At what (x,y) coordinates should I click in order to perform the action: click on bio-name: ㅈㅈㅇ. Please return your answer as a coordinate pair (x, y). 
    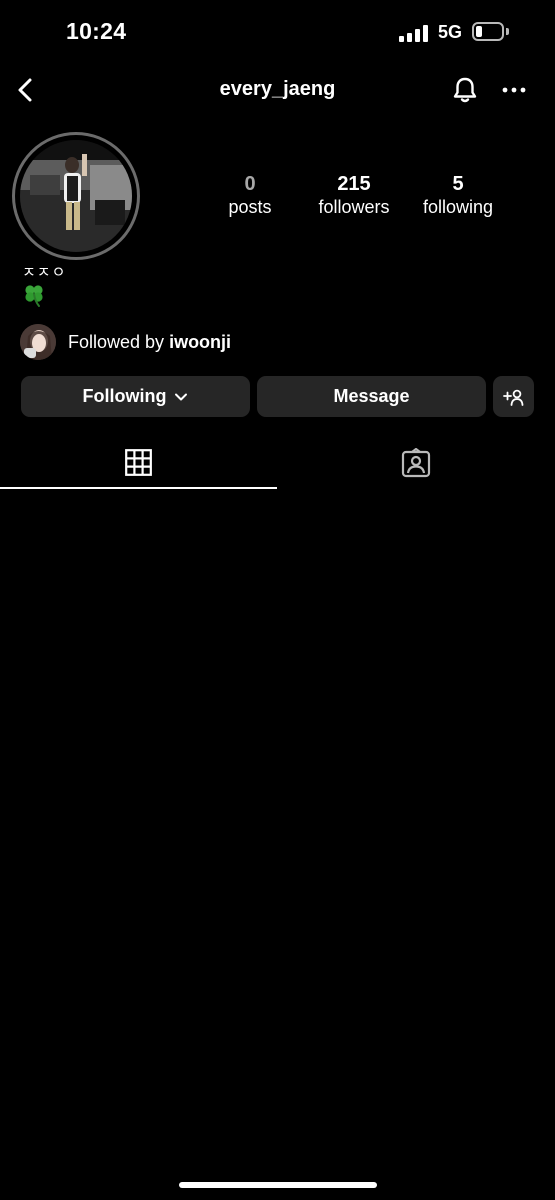
    Looking at the image, I should click on (44, 272).